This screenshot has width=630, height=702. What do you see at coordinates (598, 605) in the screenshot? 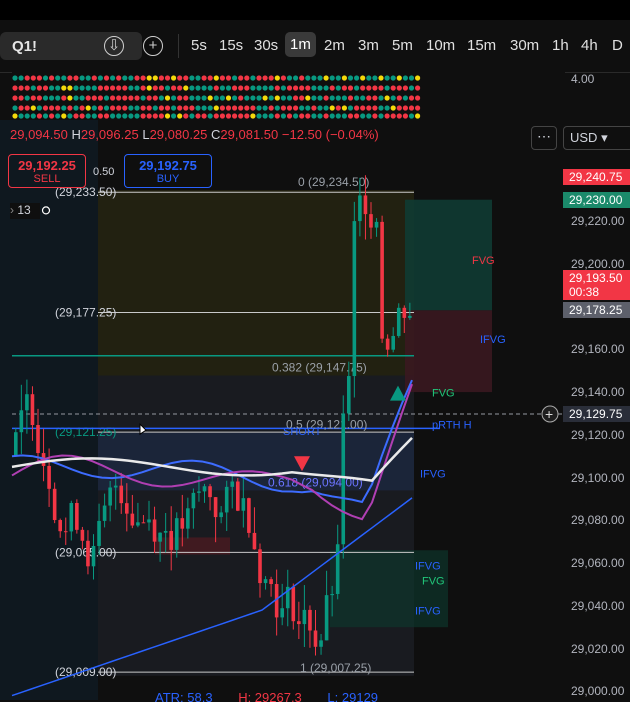
I see `price-axis-label: 29,040.00` at bounding box center [598, 605].